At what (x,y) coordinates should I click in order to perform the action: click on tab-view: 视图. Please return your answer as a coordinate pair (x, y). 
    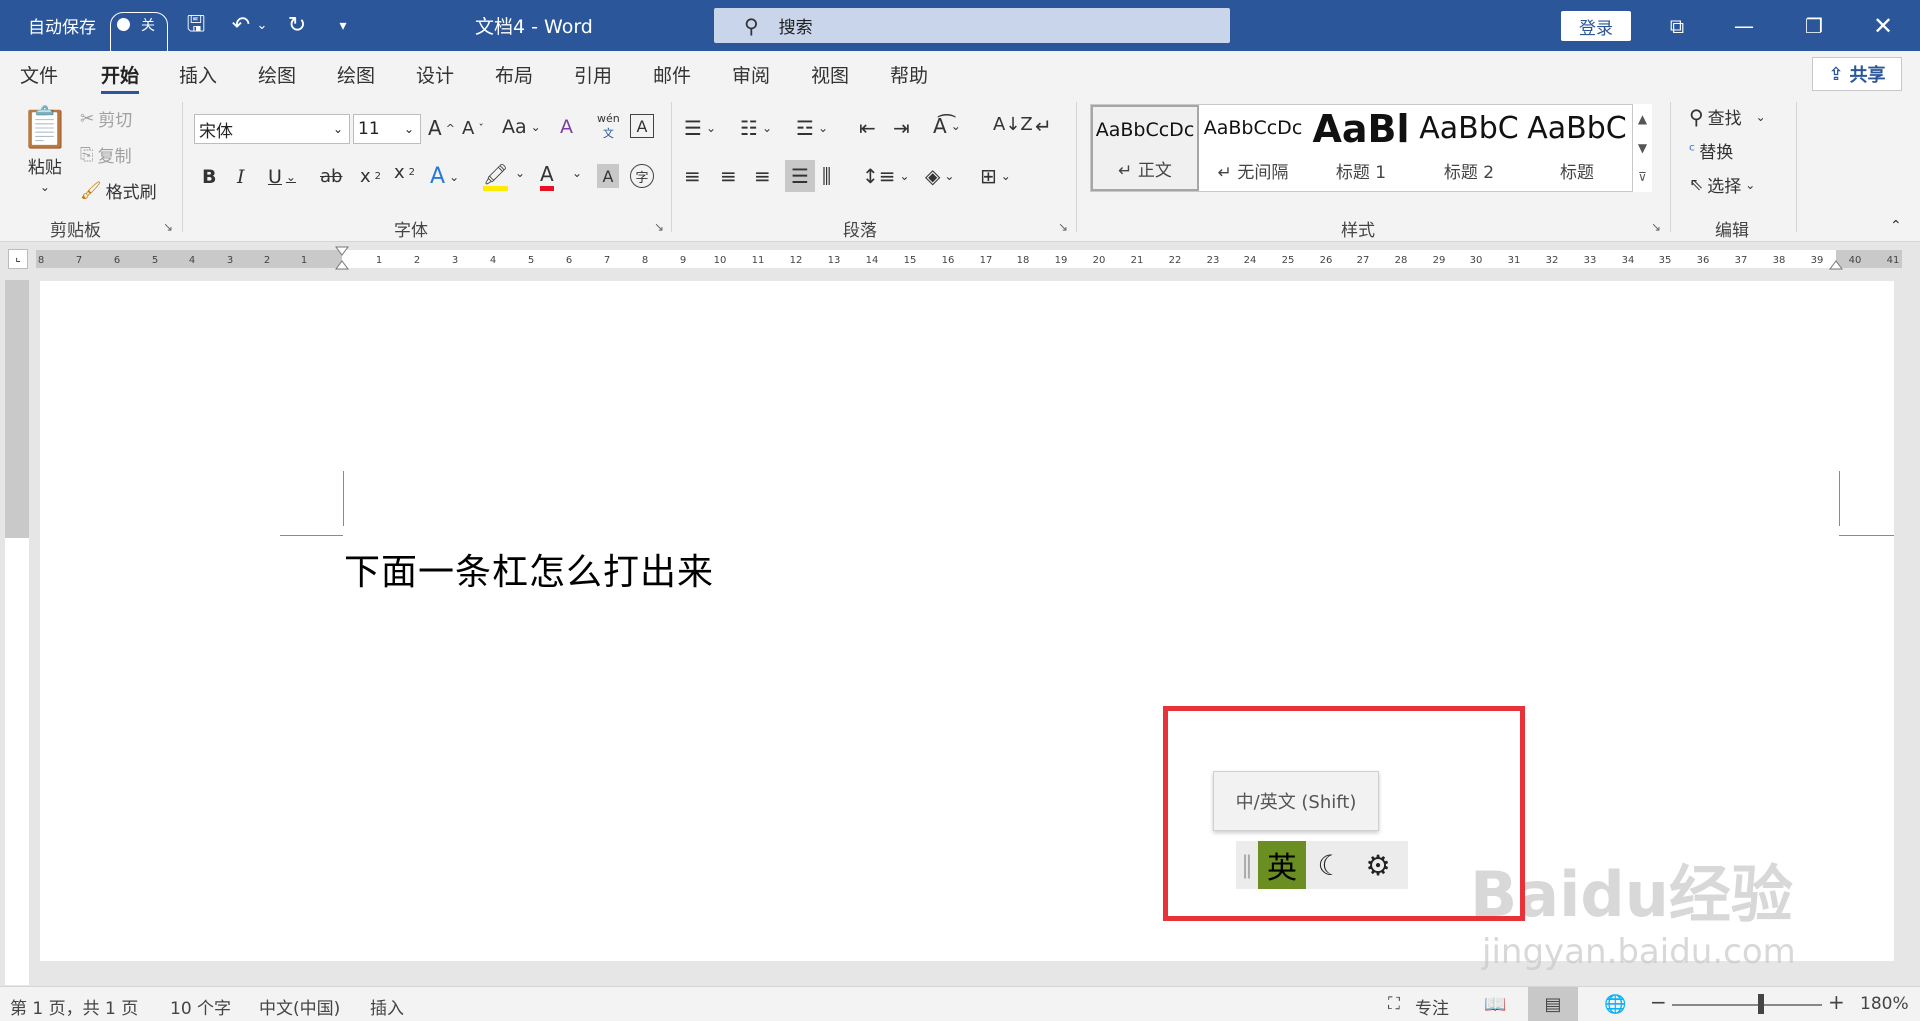
    Looking at the image, I should click on (830, 74).